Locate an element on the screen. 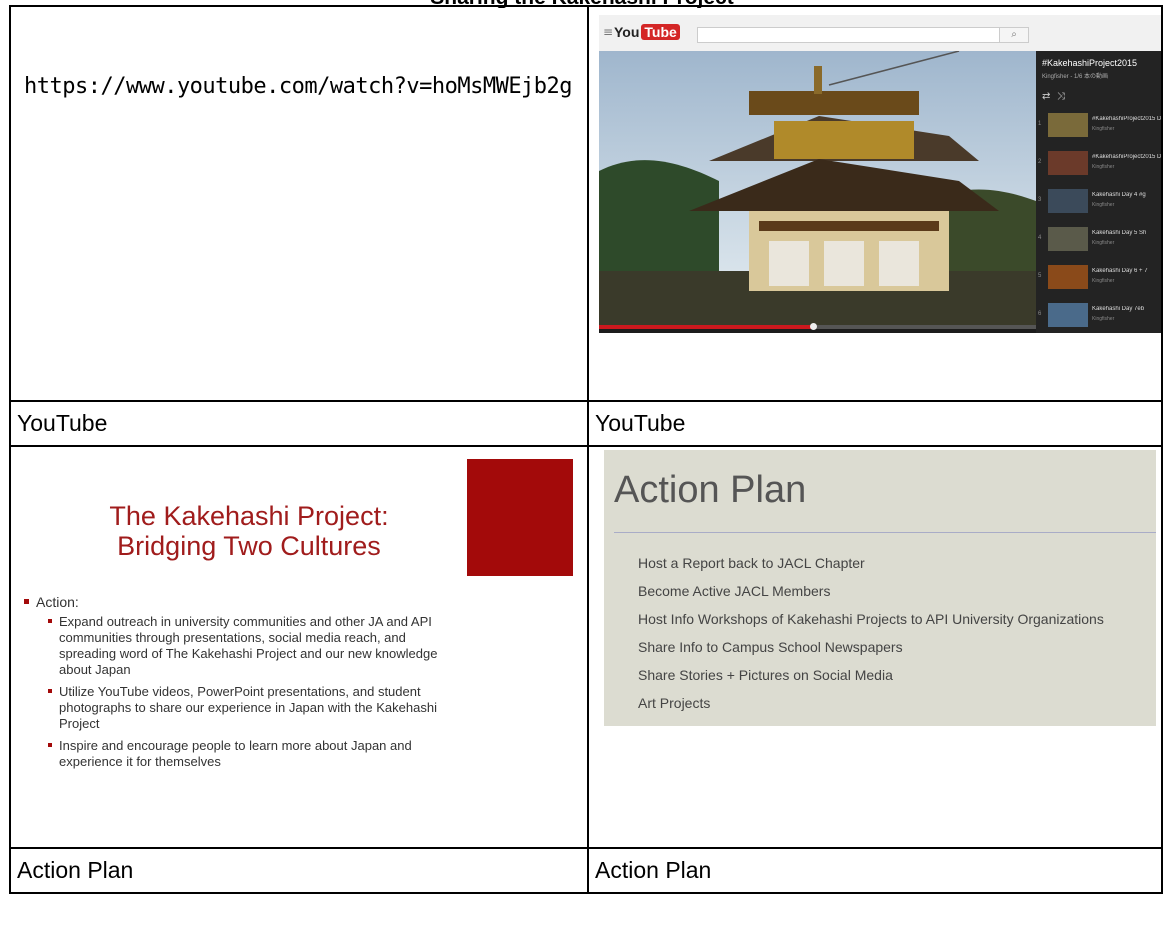 The height and width of the screenshot is (945, 1164). playlist-controls: ⇄ ⤨ is located at coordinates (1053, 96).